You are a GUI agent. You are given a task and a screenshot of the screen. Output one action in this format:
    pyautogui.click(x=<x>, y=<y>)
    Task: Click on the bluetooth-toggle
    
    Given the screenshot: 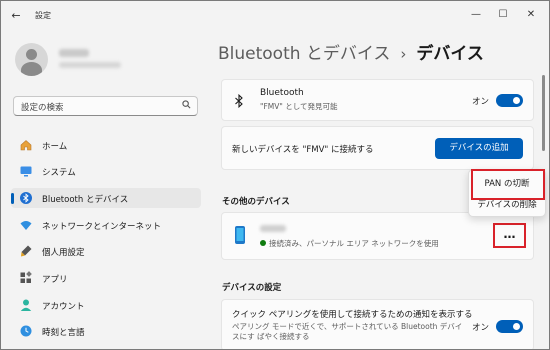 What is the action you would take?
    pyautogui.click(x=509, y=100)
    